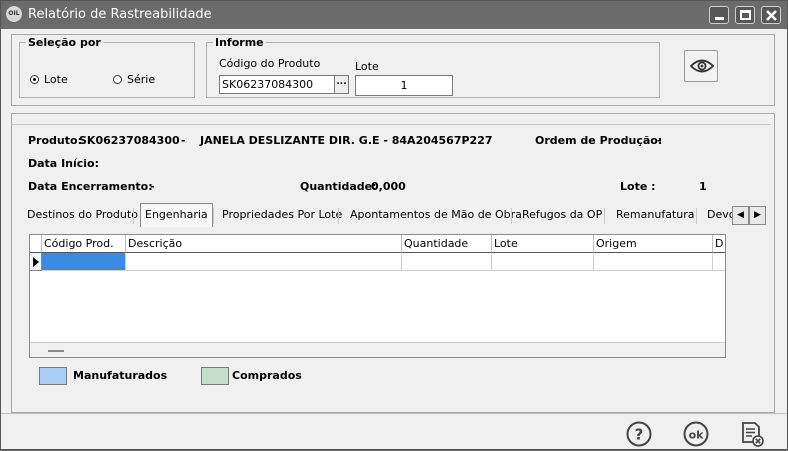  I want to click on tab-devolucoes: Devo, so click(718, 215).